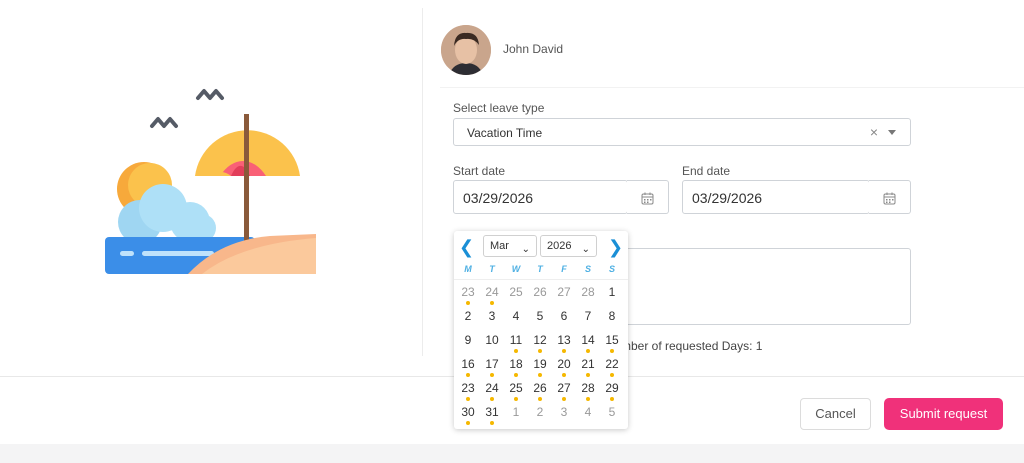  I want to click on calendar-day: 13, so click(564, 343).